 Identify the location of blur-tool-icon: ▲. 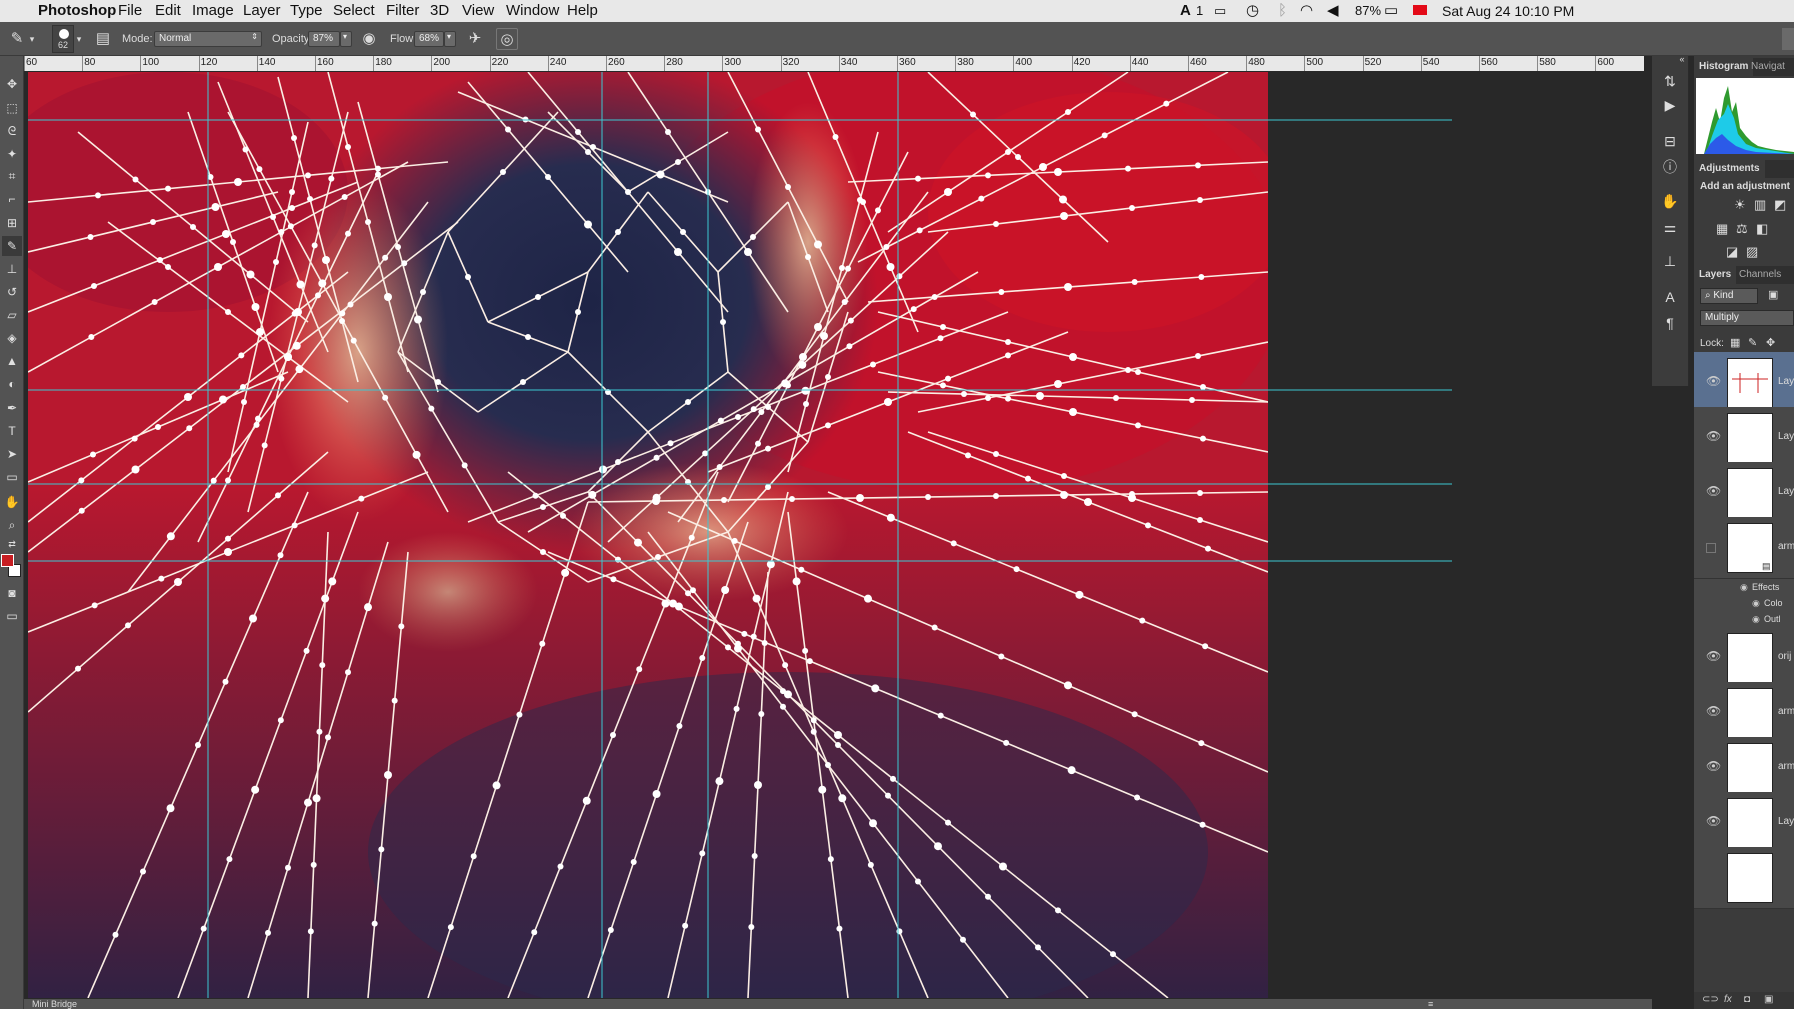
(12, 361).